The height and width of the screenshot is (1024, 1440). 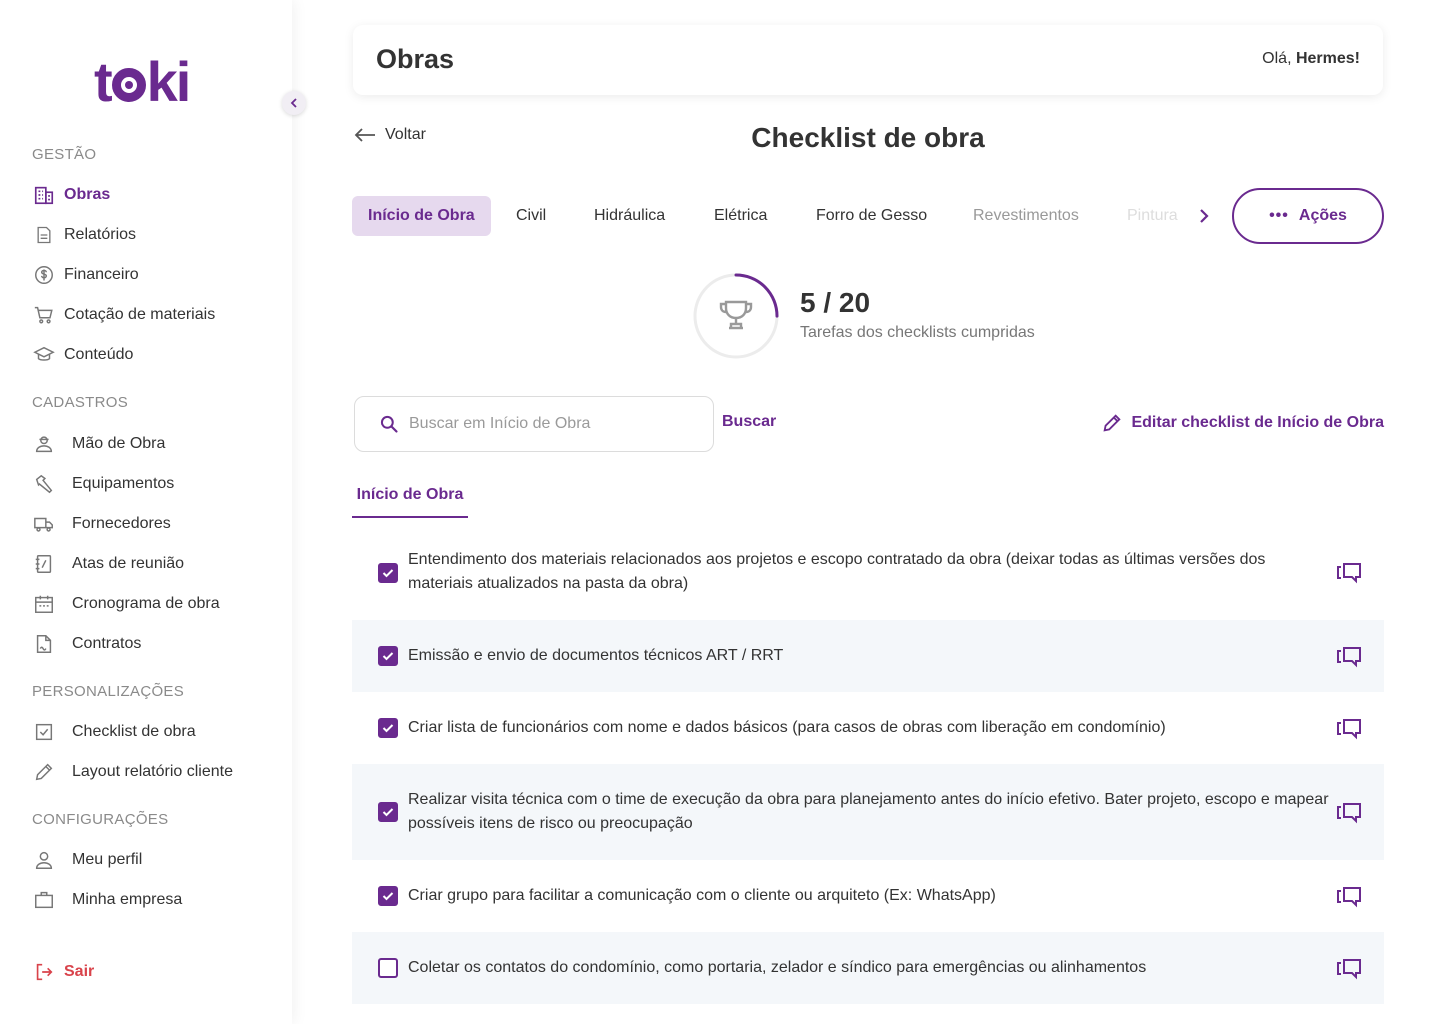 What do you see at coordinates (87, 194) in the screenshot?
I see `sidebar-item-label: Obras` at bounding box center [87, 194].